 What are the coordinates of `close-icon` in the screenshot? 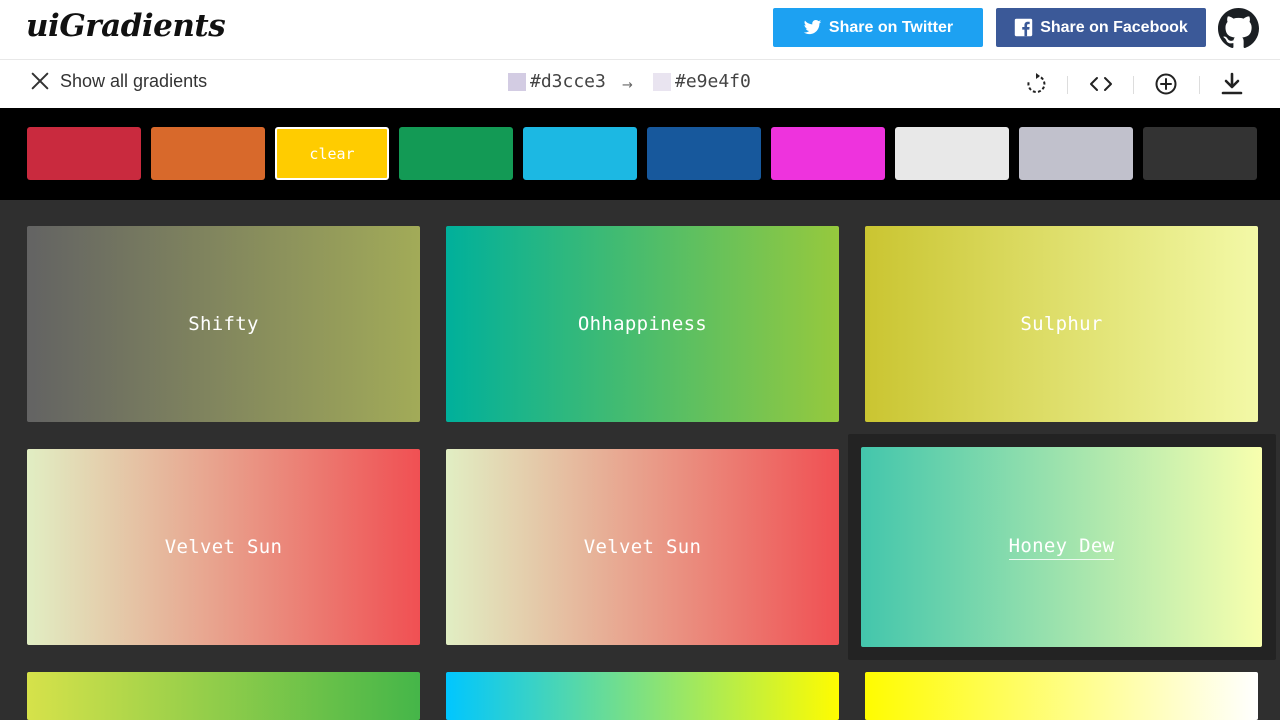 It's located at (40, 81).